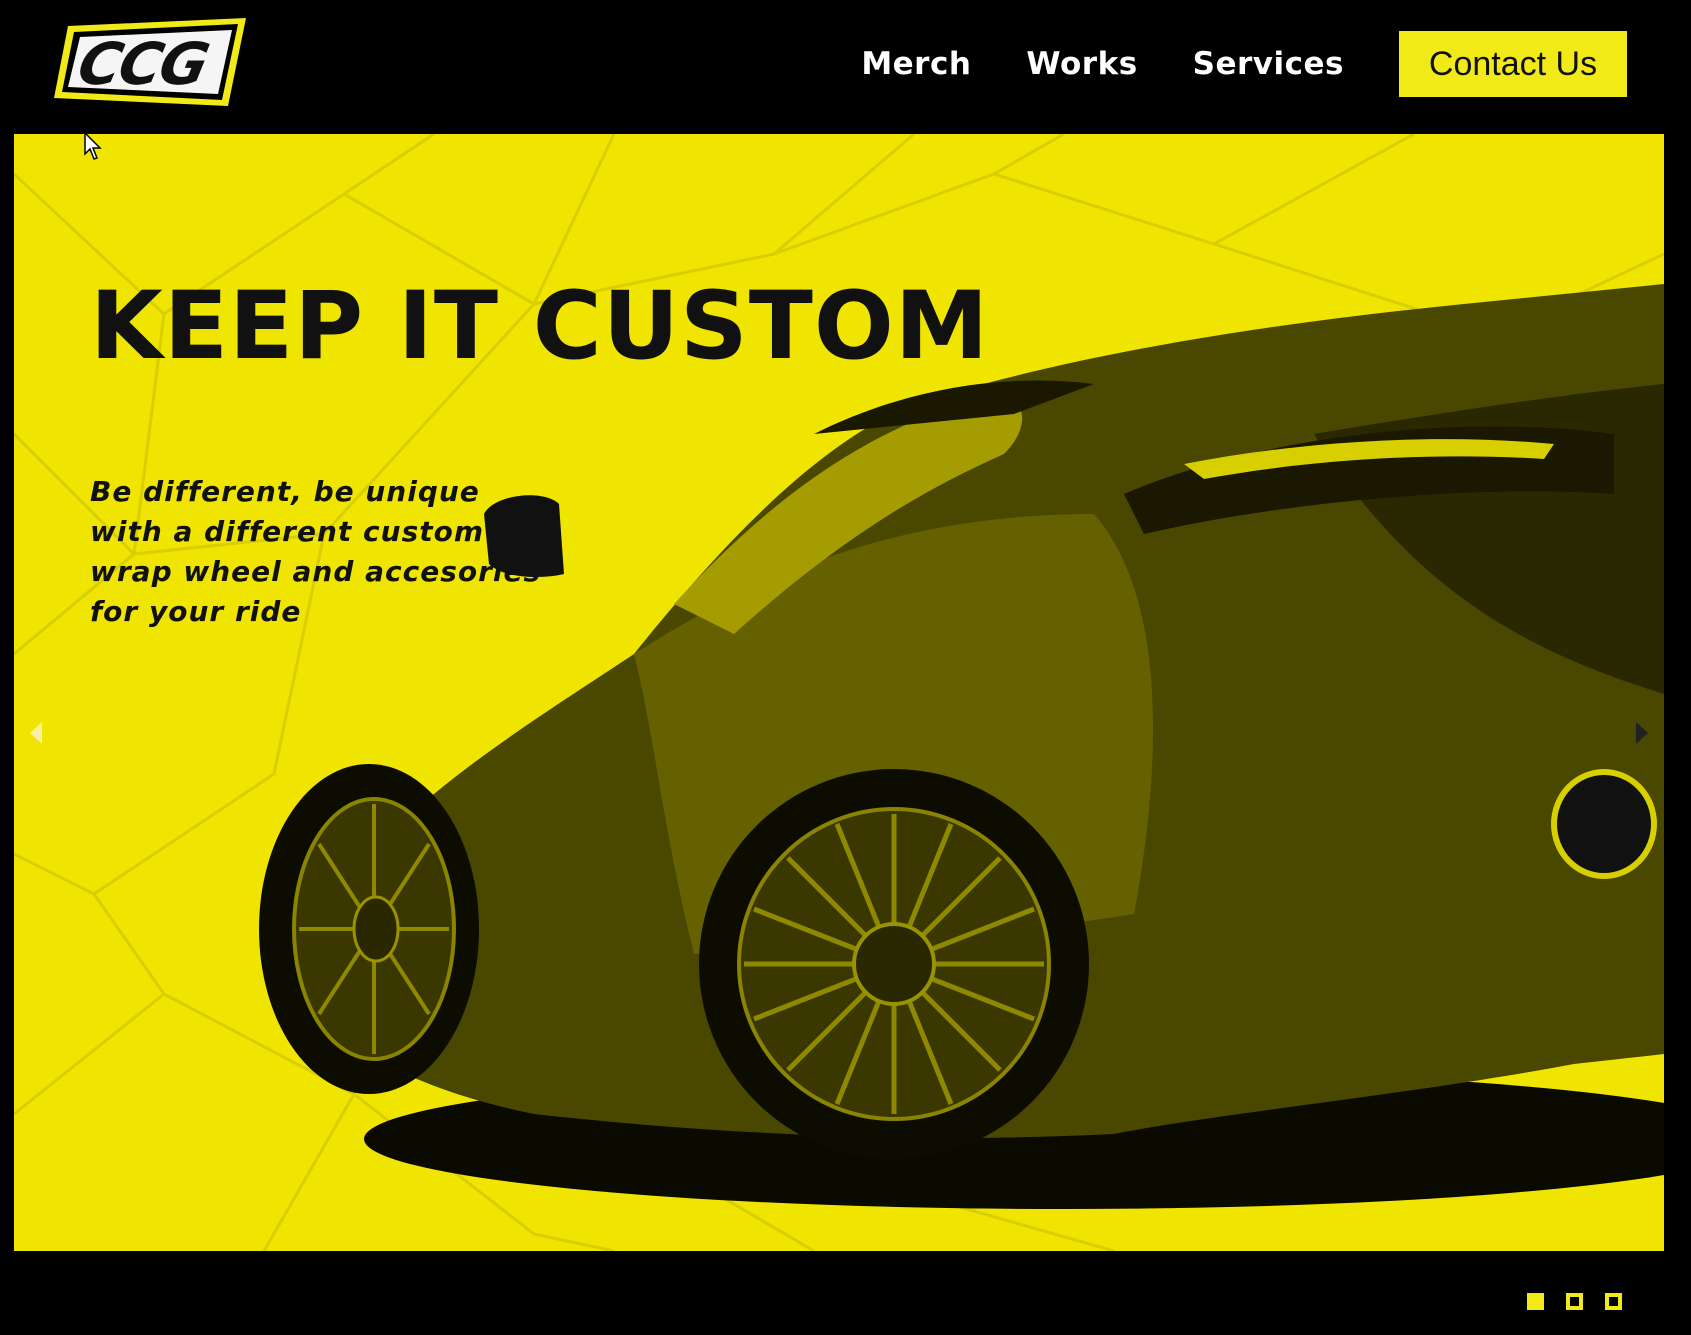  I want to click on nav-merch: Merch, so click(916, 64).